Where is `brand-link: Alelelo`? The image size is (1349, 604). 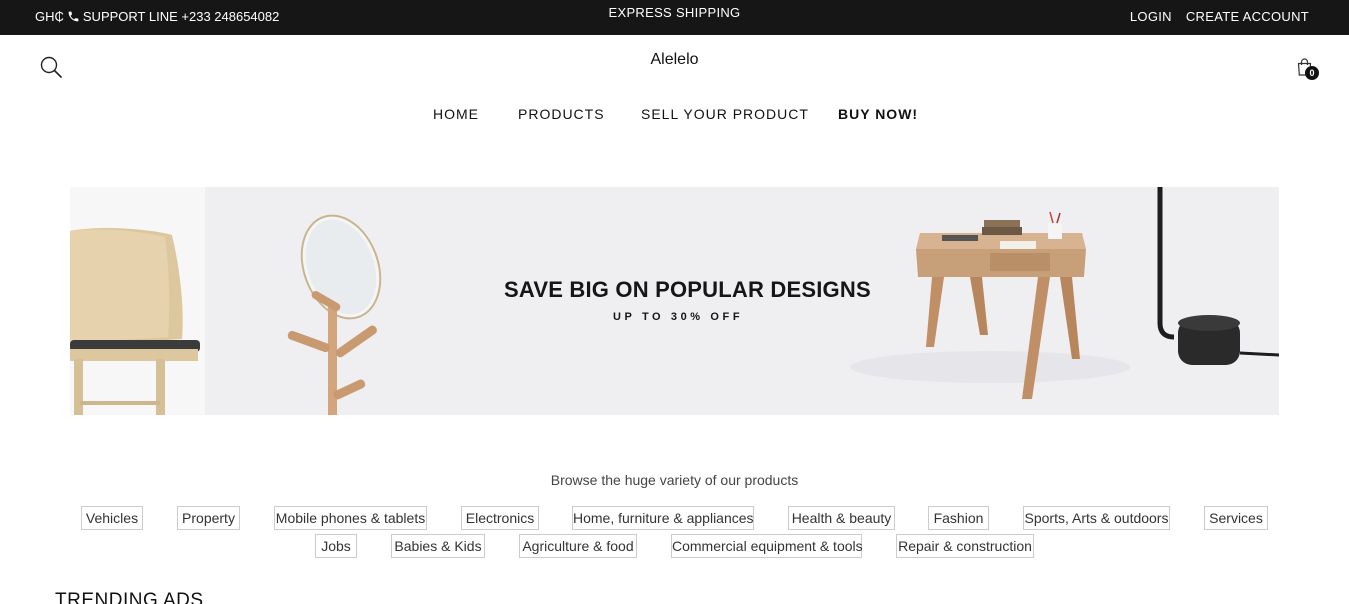
brand-link: Alelelo is located at coordinates (674, 59).